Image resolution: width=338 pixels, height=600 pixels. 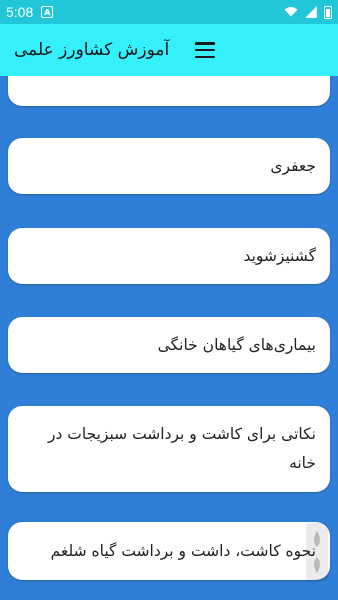 I want to click on list-item: نکاتی برای کاشت و برداشت سبزیجات در خانه, so click(x=169, y=449).